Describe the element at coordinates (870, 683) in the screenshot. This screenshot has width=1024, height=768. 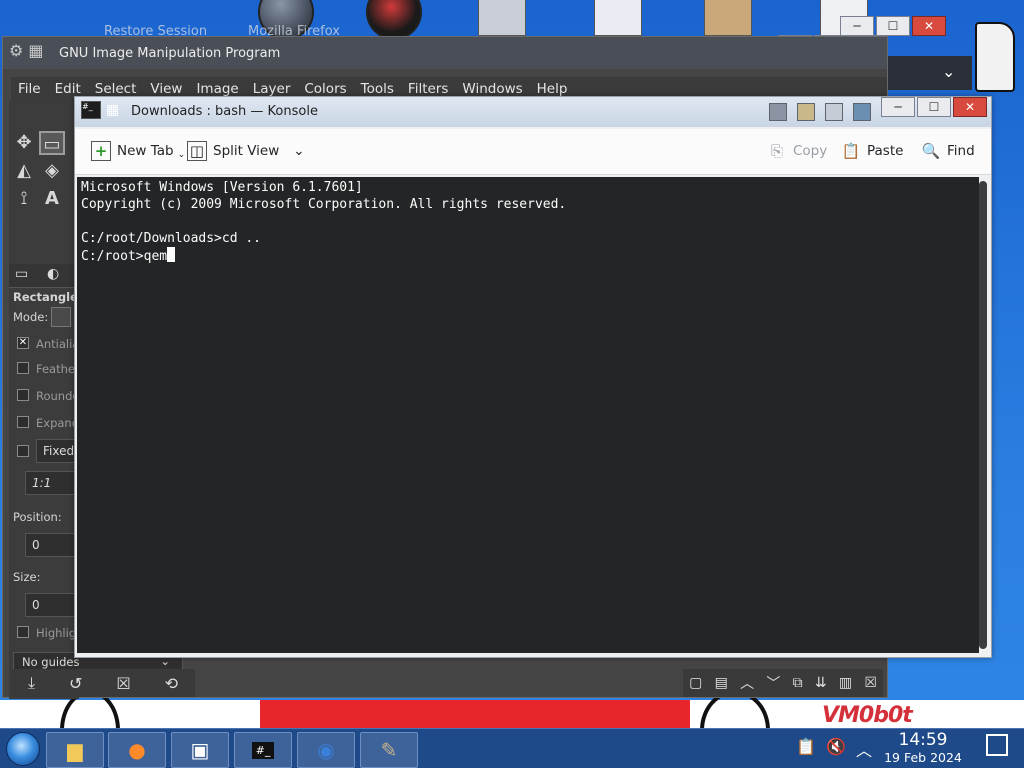
I see `delete-layer-icon: ☒` at that location.